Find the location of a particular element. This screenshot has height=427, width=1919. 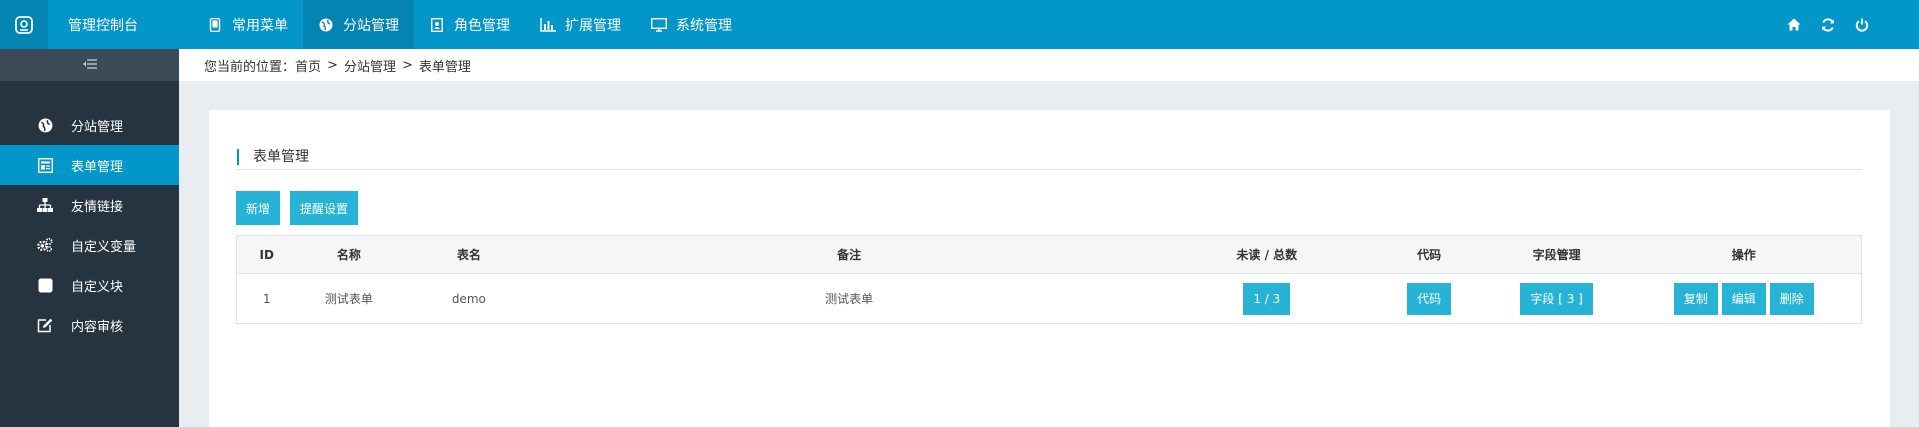

user-card-icon is located at coordinates (437, 25).